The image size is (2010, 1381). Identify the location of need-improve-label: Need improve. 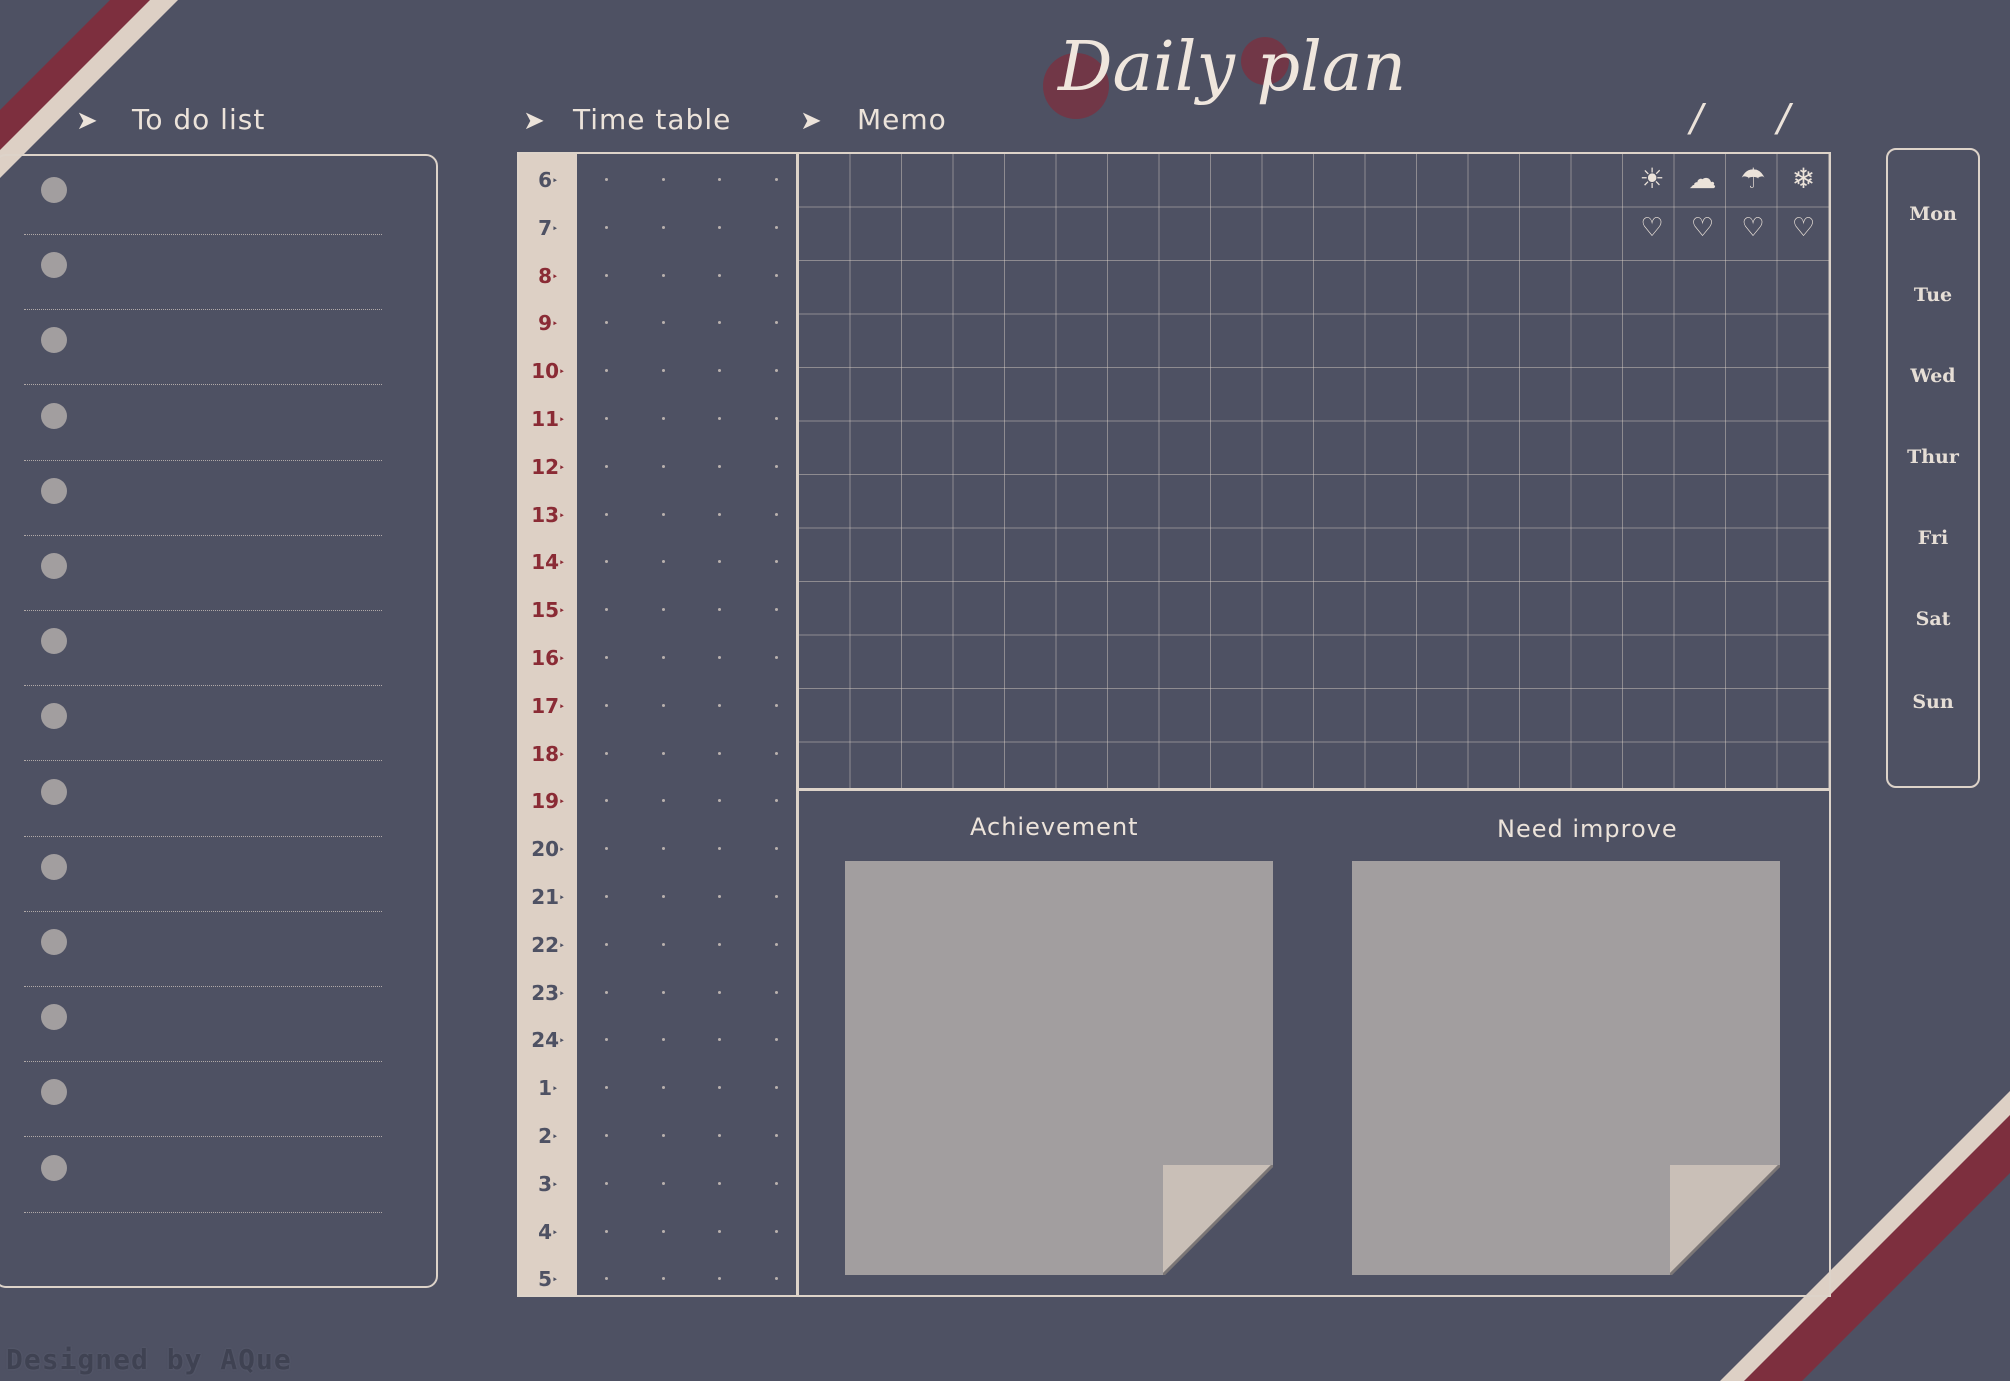
(1587, 829).